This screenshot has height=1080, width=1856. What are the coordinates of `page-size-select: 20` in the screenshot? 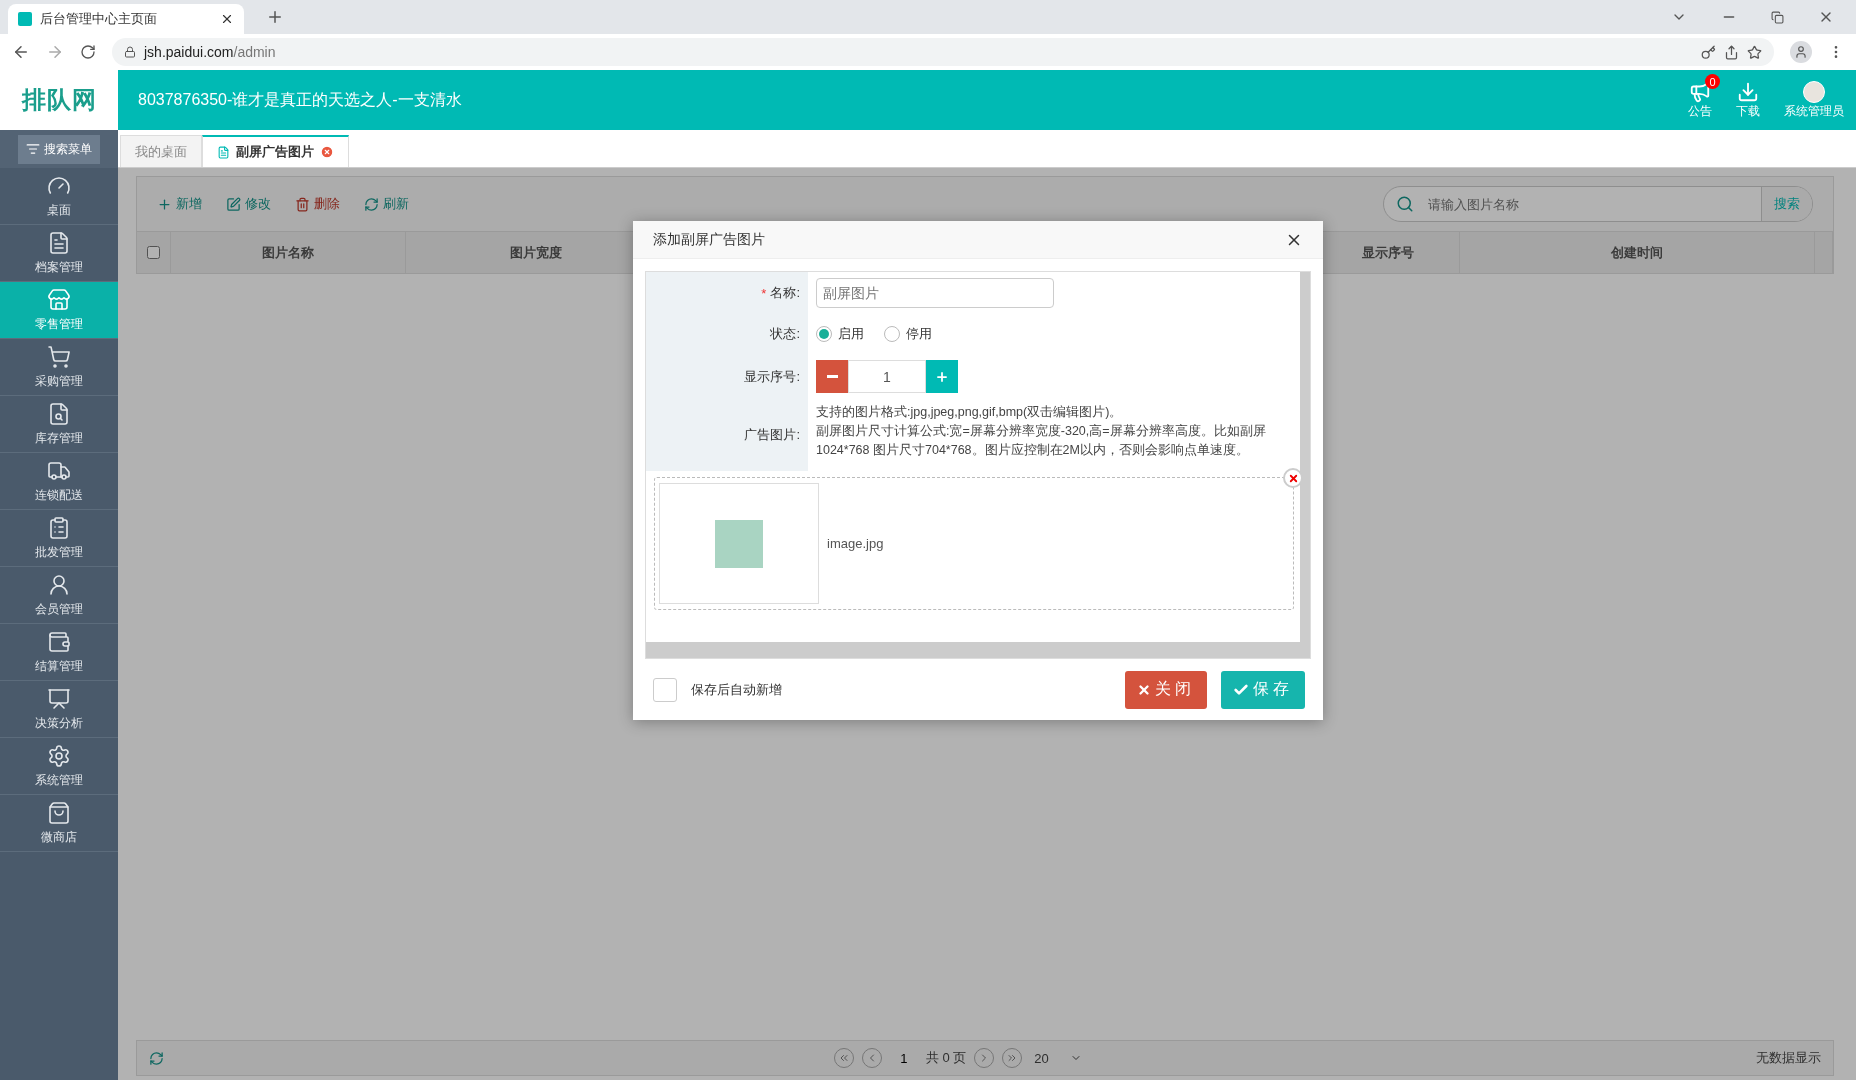 It's located at (1058, 1058).